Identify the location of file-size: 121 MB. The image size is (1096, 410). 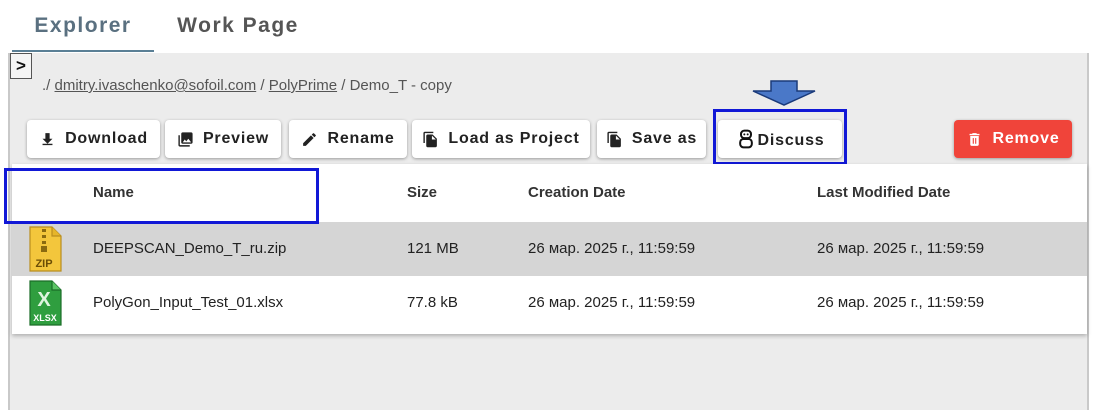
(433, 248).